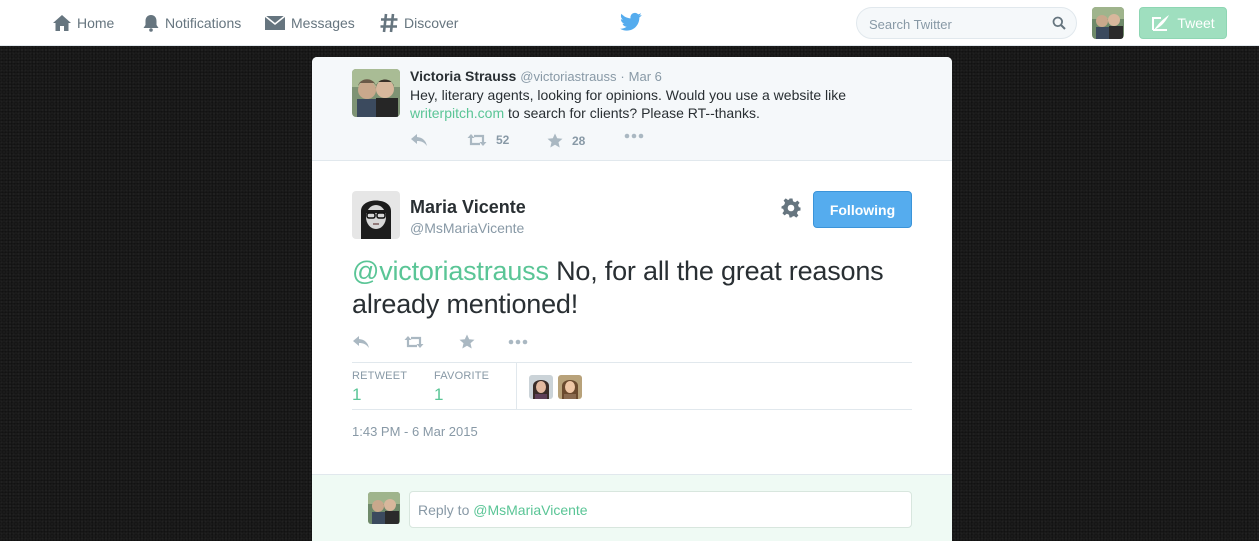  I want to click on nav-messages: Messages, so click(309, 23).